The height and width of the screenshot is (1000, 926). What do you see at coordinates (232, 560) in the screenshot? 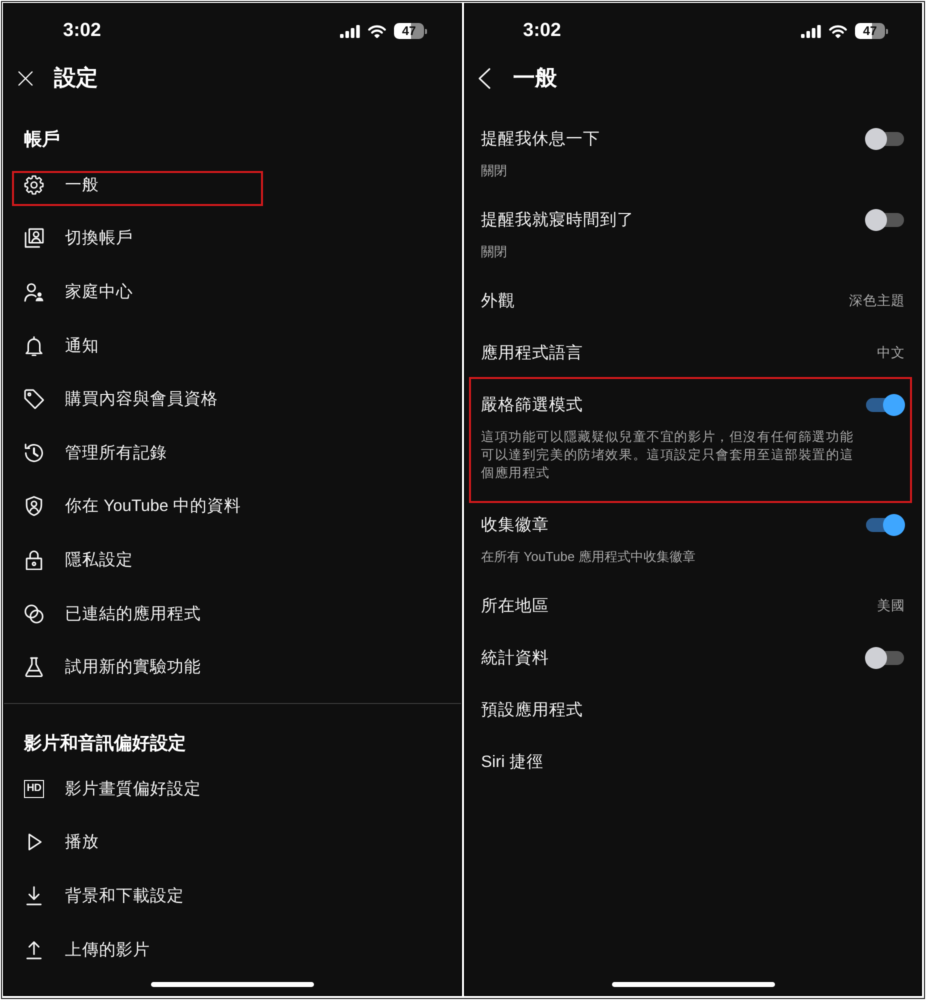
I see `settings-item: 隱私設定` at bounding box center [232, 560].